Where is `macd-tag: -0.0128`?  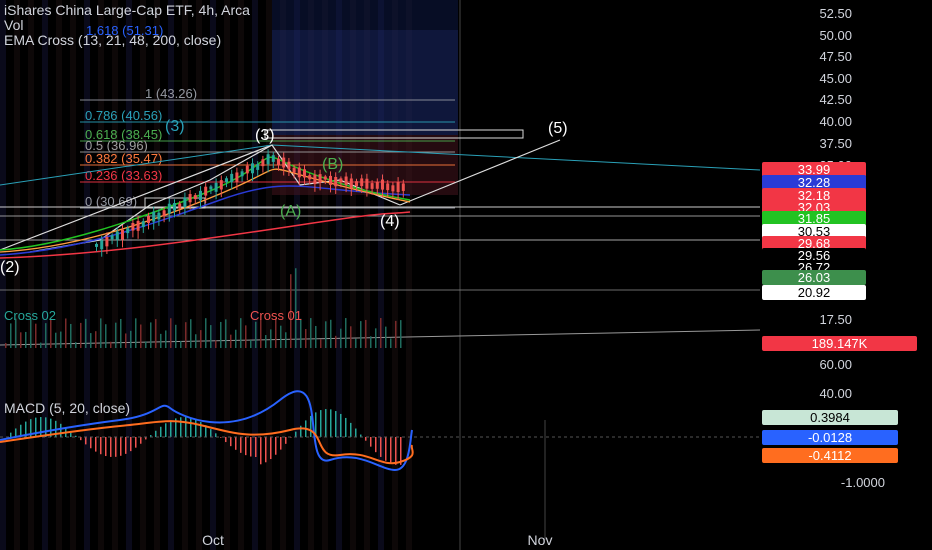 macd-tag: -0.0128 is located at coordinates (830, 437).